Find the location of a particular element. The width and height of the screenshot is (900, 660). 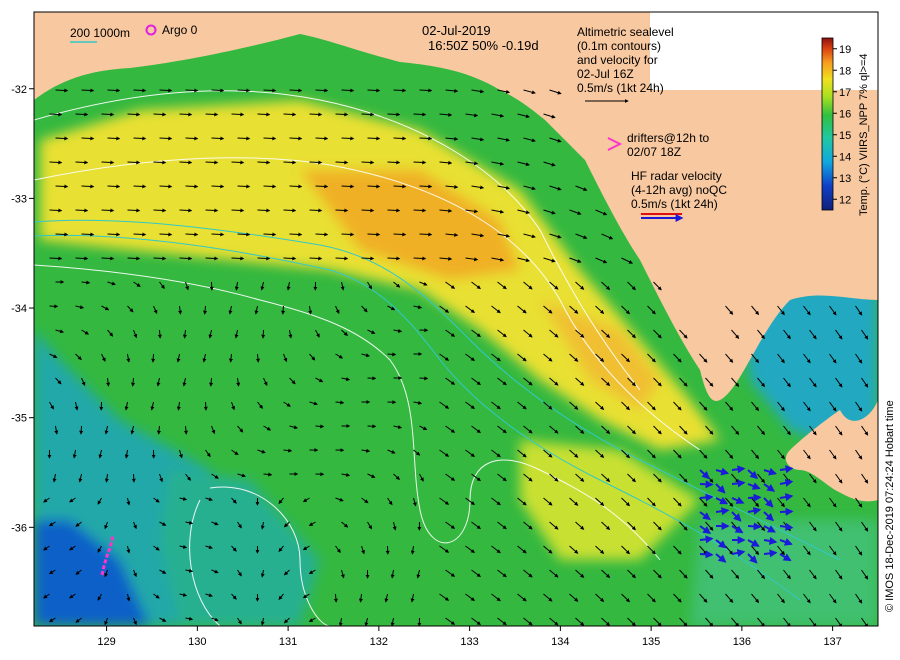

time-label: 16:50Z 50% -0.19d is located at coordinates (483, 45).